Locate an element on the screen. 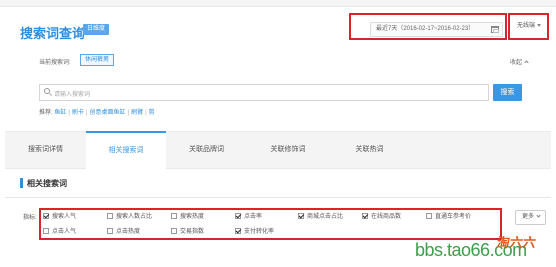 The height and width of the screenshot is (267, 556). metrics-label: 指标: is located at coordinates (30, 218).